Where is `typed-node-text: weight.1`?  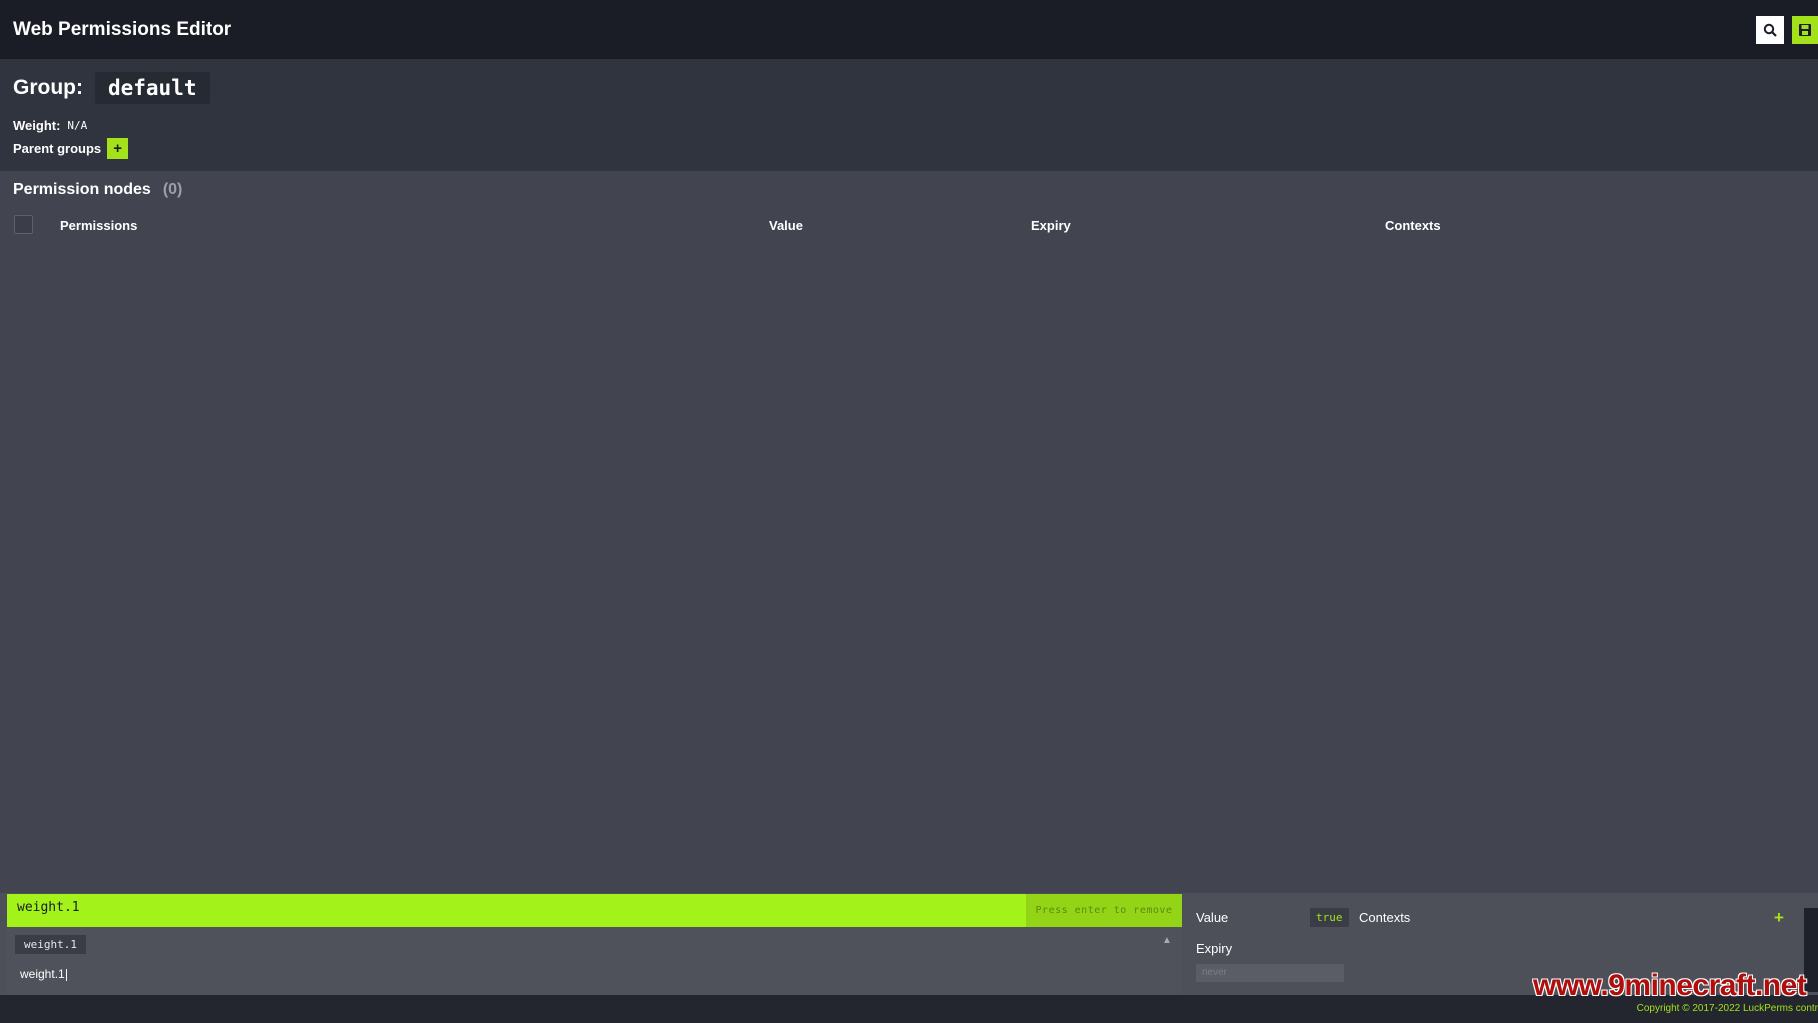 typed-node-text: weight.1 is located at coordinates (42, 974).